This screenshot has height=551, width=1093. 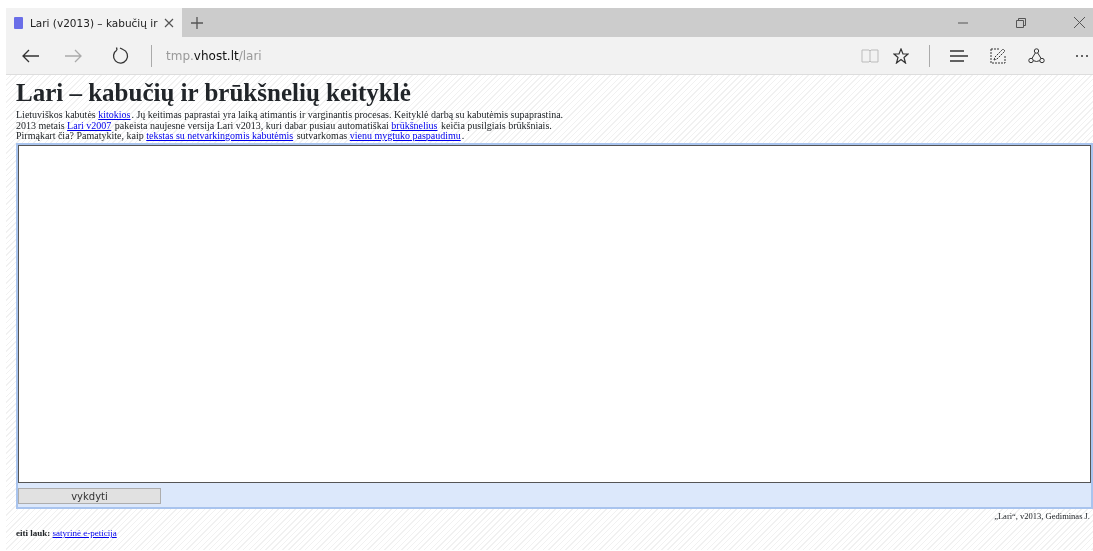 What do you see at coordinates (251, 125) in the screenshot?
I see `intro-text: pakeista naujesne versija Lari v2013, kuri dabar pusiau automatiškai` at bounding box center [251, 125].